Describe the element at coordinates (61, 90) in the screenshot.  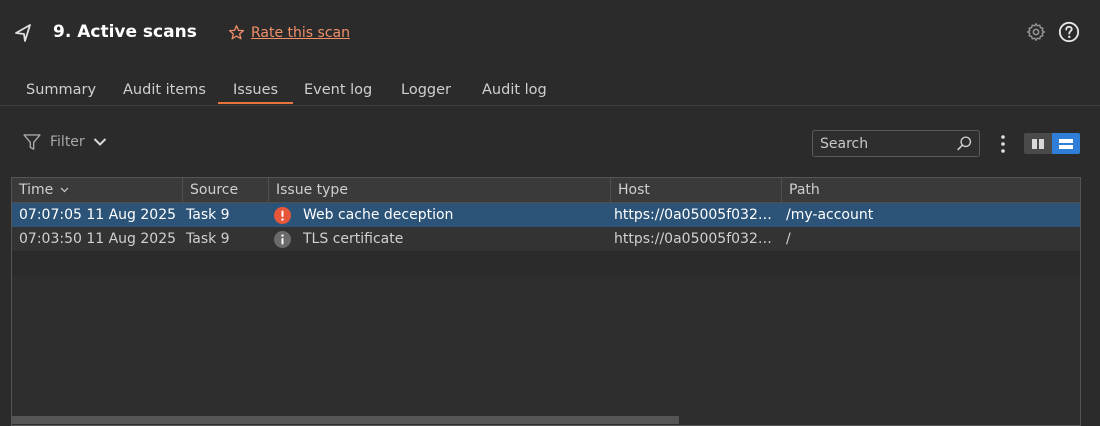
I see `tab-summary: Summary` at that location.